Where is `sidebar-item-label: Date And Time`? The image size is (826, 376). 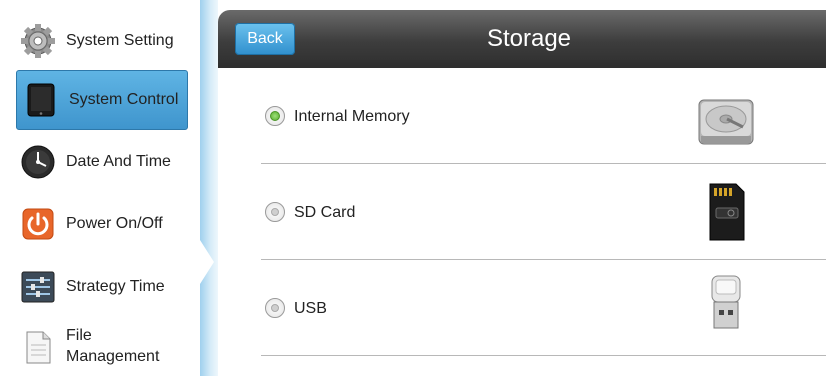 sidebar-item-label: Date And Time is located at coordinates (118, 161).